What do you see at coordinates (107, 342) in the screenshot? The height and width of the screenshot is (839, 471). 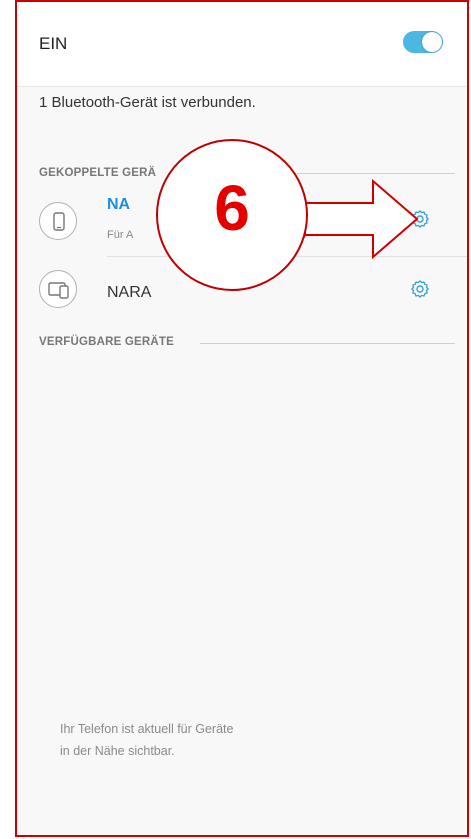 I see `available-devices-header: VERFÜGBARE GERÄTE` at bounding box center [107, 342].